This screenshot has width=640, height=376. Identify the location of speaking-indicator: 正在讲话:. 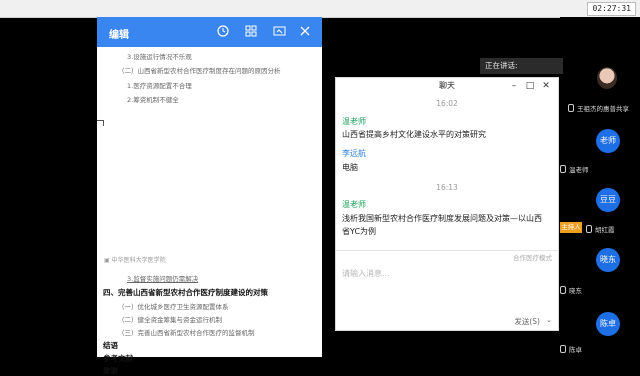
(521, 66).